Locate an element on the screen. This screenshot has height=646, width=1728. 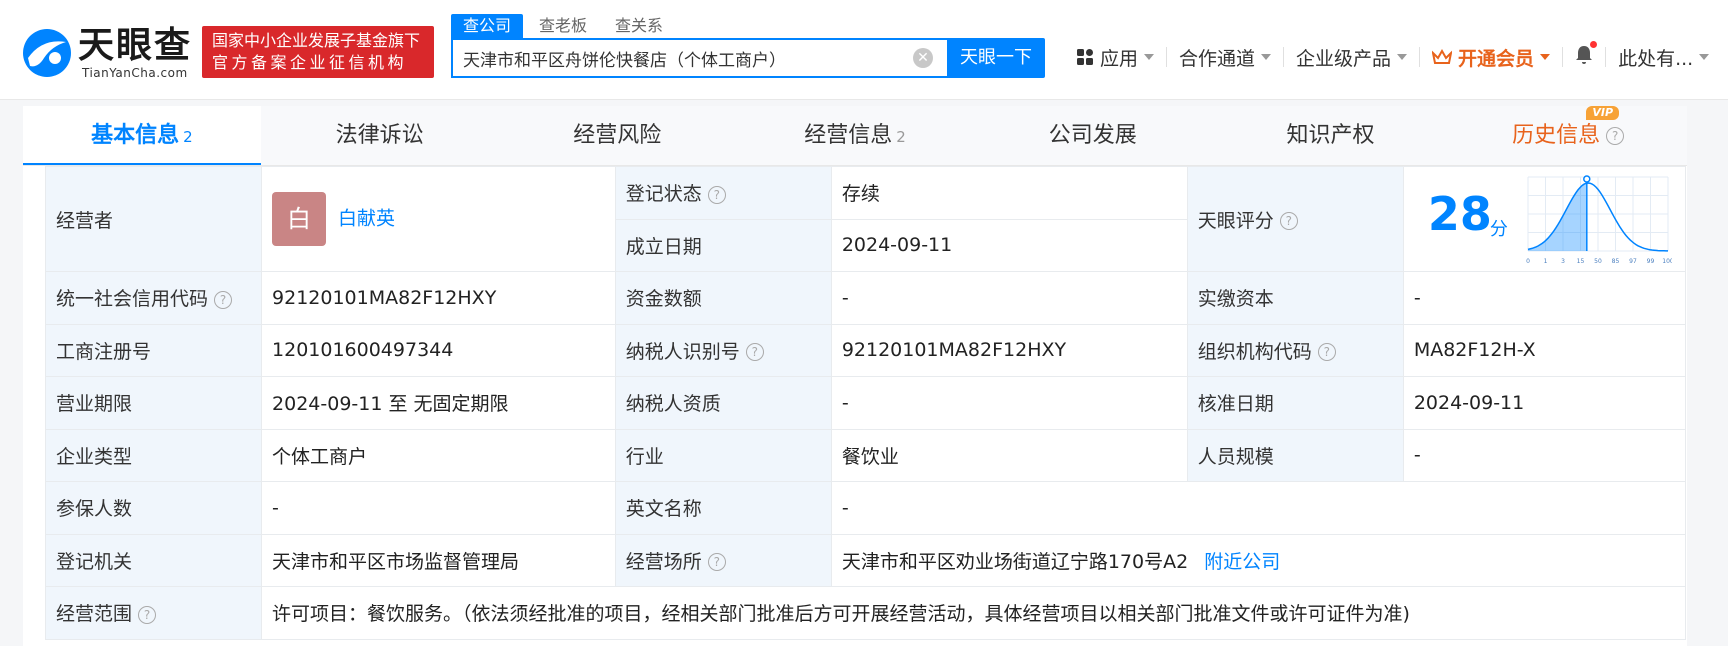
taxpayer-id-label-text: 纳税人识别号 is located at coordinates (682, 351).